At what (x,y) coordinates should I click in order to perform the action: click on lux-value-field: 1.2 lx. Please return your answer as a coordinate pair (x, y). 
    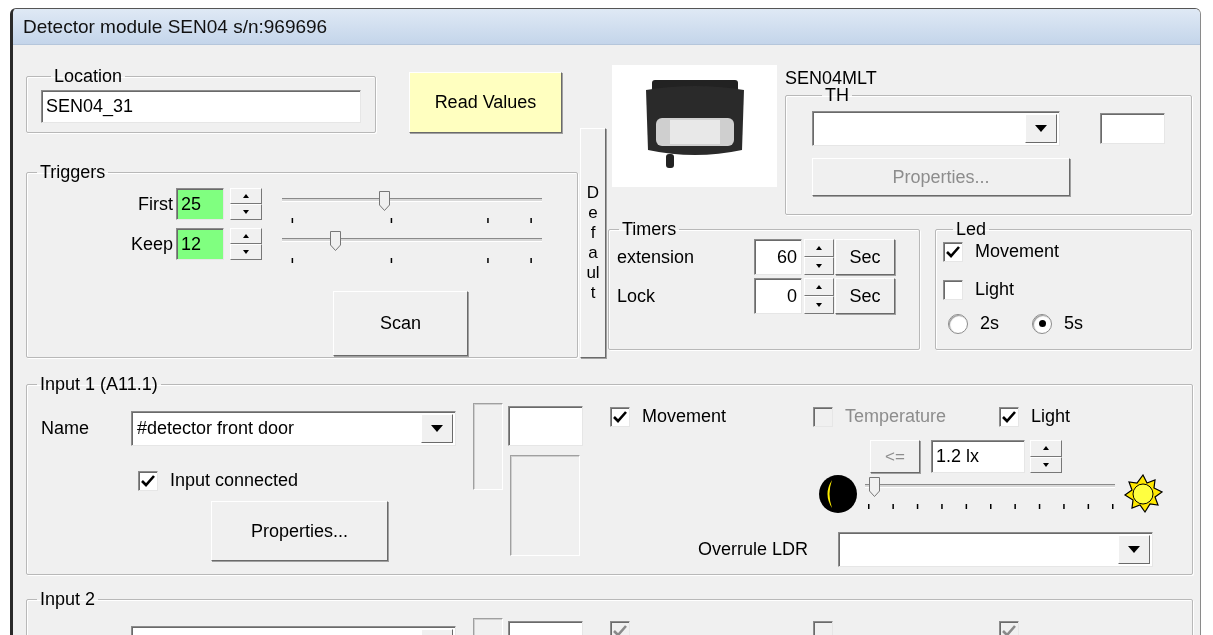
    Looking at the image, I should click on (978, 456).